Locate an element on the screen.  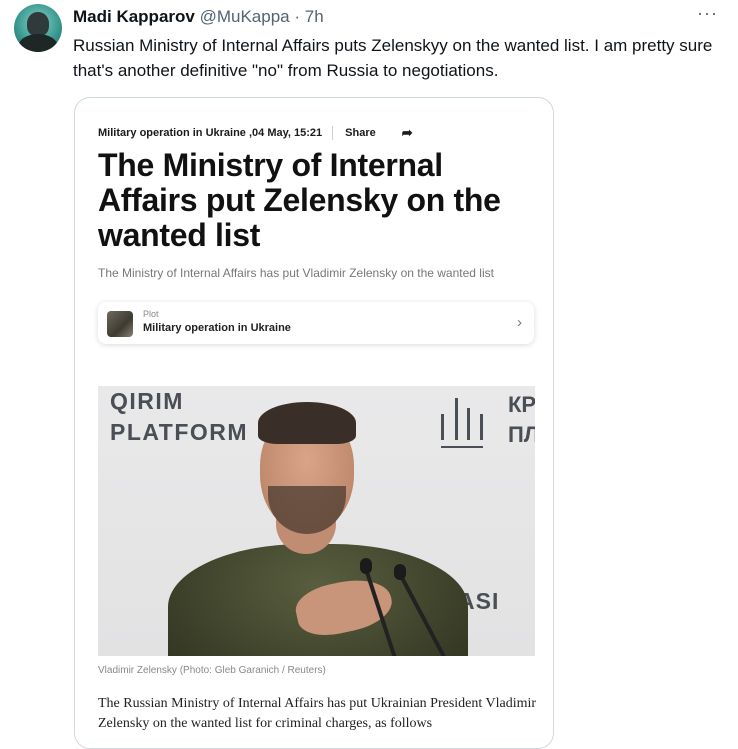
backdrop-right-line2: ПЛ is located at coordinates (521, 434).